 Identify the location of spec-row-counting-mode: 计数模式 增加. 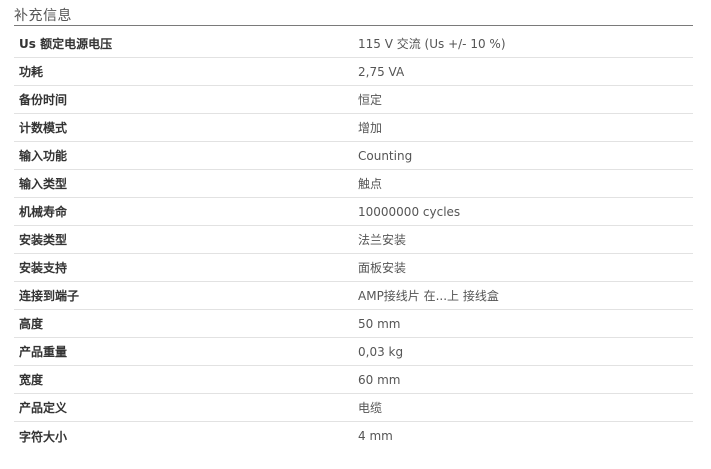
(353, 128).